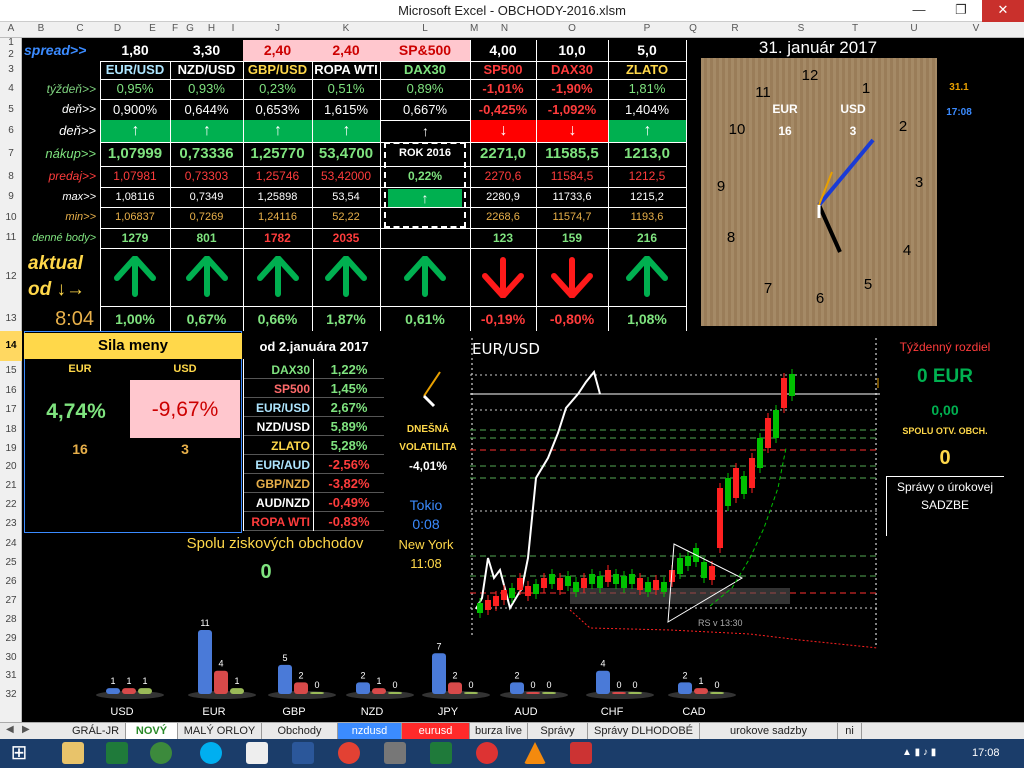  Describe the element at coordinates (11, 543) in the screenshot. I see `row-header-24: 24` at that location.